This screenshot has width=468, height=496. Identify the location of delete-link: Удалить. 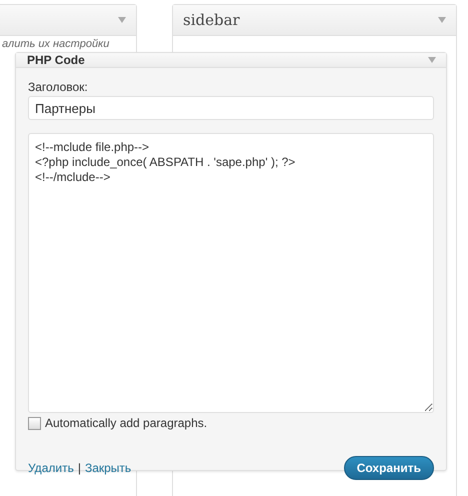
(51, 468).